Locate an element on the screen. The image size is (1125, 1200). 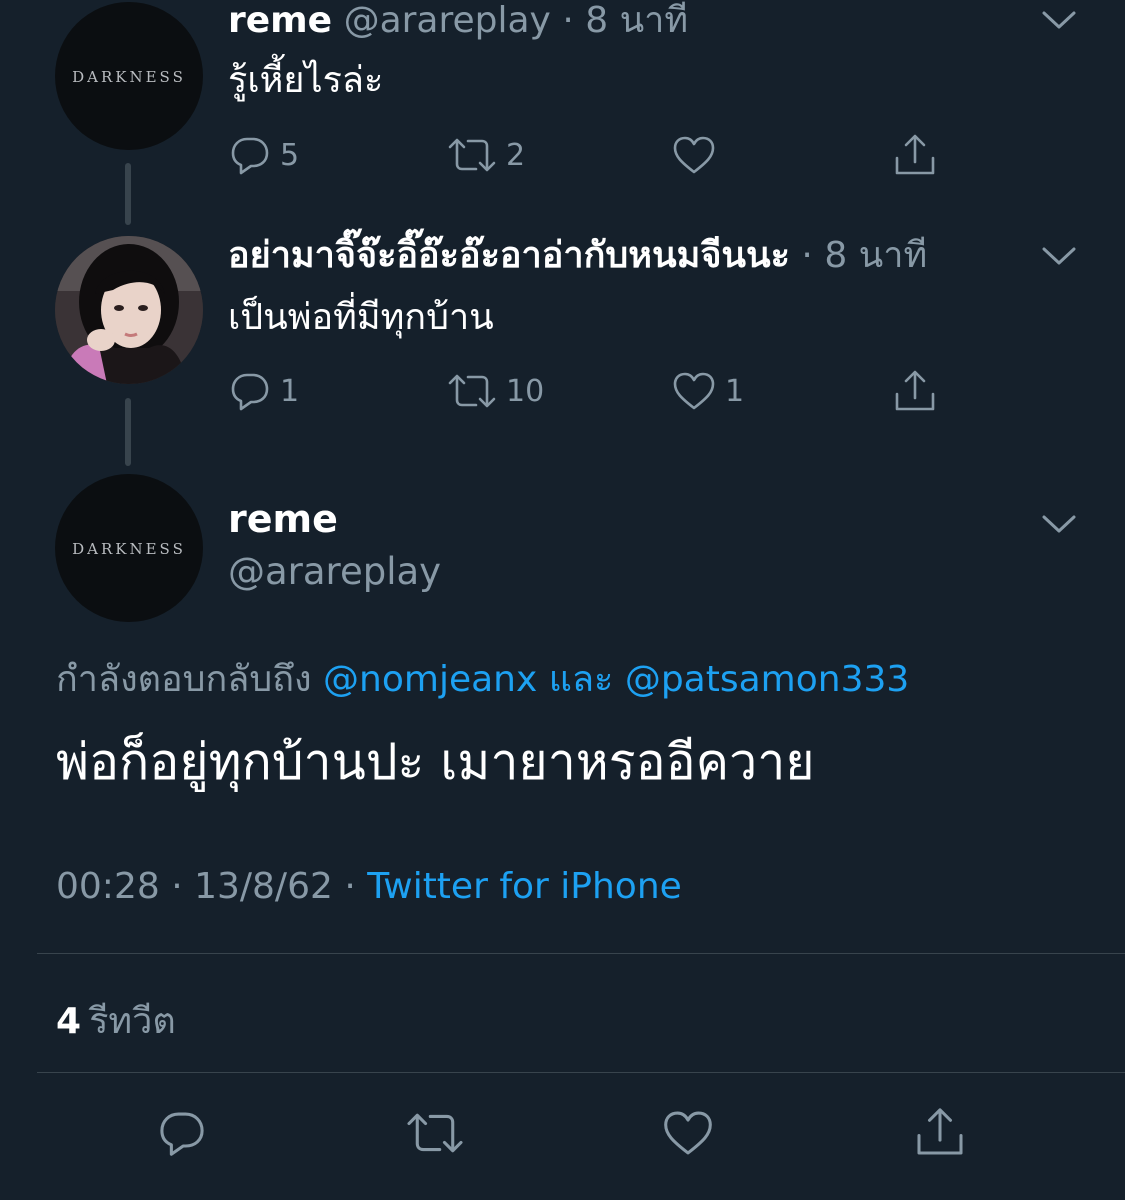
retweet-button: 2 is located at coordinates (485, 155).